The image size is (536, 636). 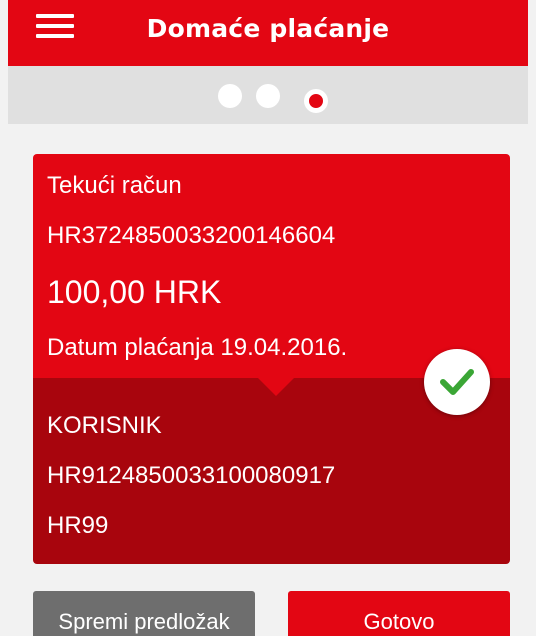 What do you see at coordinates (78, 525) in the screenshot?
I see `reference-model: HR99` at bounding box center [78, 525].